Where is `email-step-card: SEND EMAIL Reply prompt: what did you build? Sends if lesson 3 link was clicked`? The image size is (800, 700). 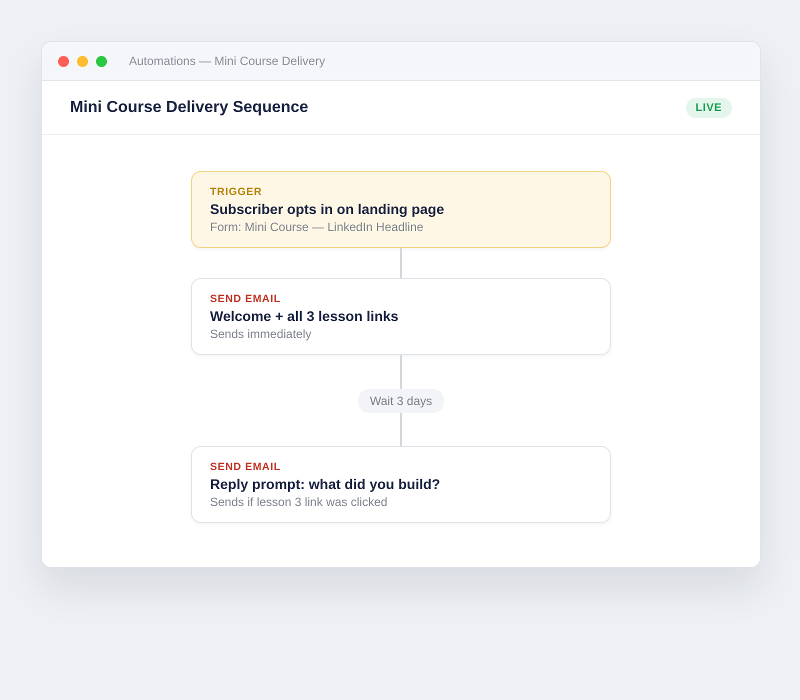 email-step-card: SEND EMAIL Reply prompt: what did you build? Sends if lesson 3 link was clicked is located at coordinates (401, 484).